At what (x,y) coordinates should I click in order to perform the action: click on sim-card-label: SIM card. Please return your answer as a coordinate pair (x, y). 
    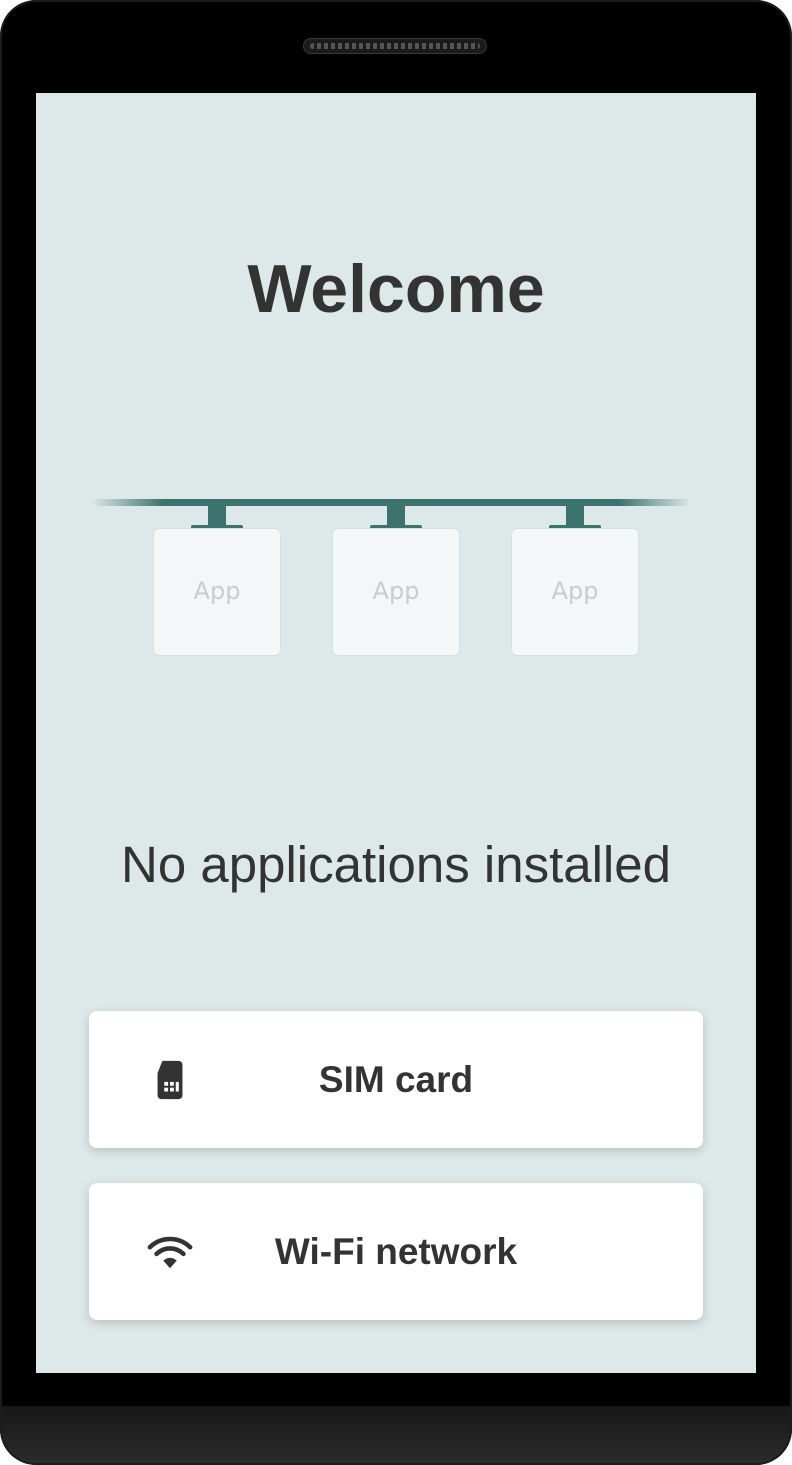
    Looking at the image, I should click on (396, 1079).